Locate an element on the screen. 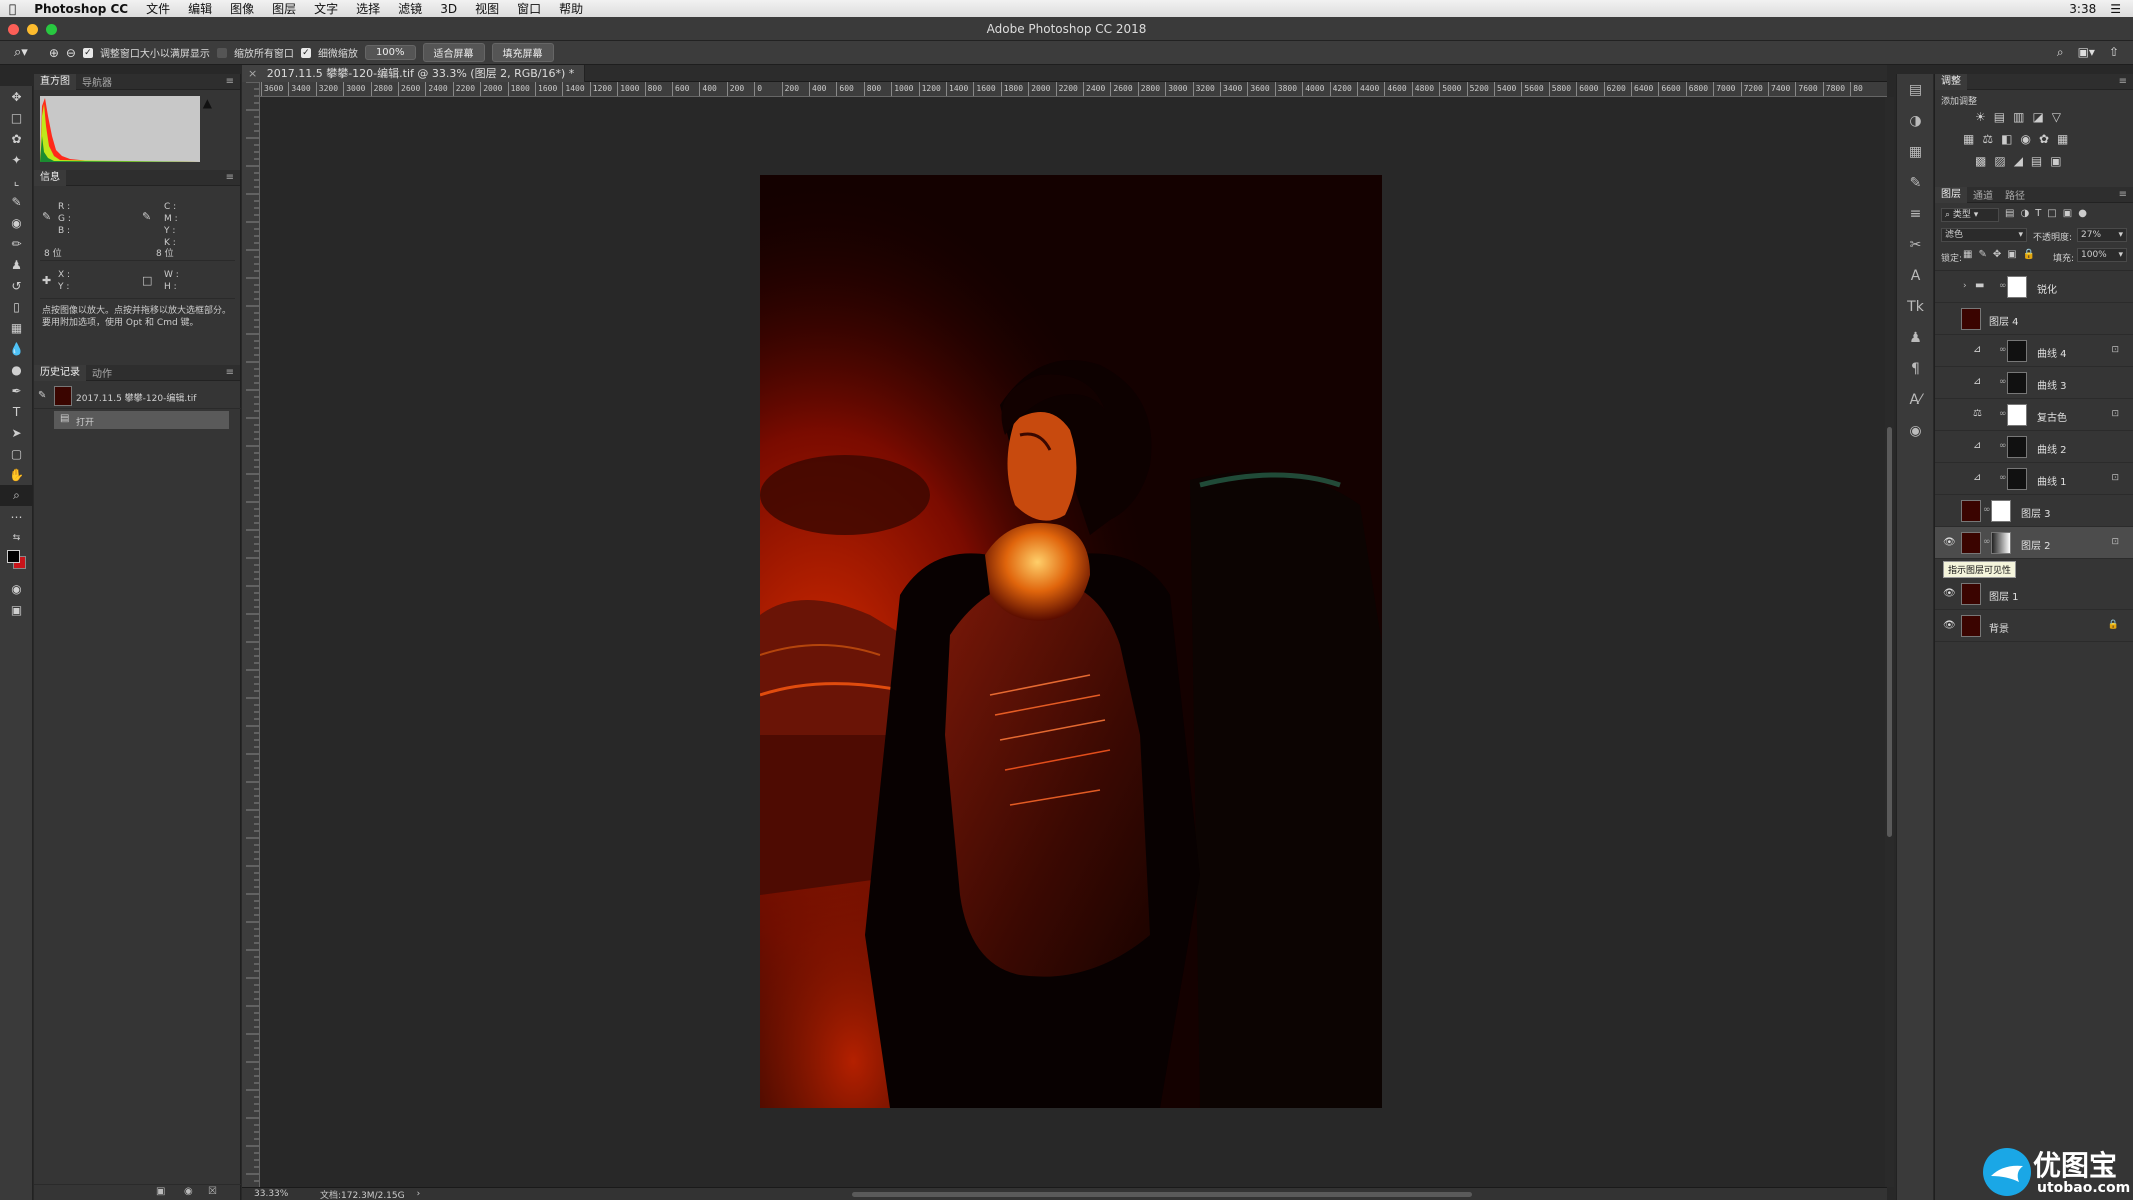 The width and height of the screenshot is (2133, 1200). lock-transparent-icon: ▦ is located at coordinates (1967, 254).